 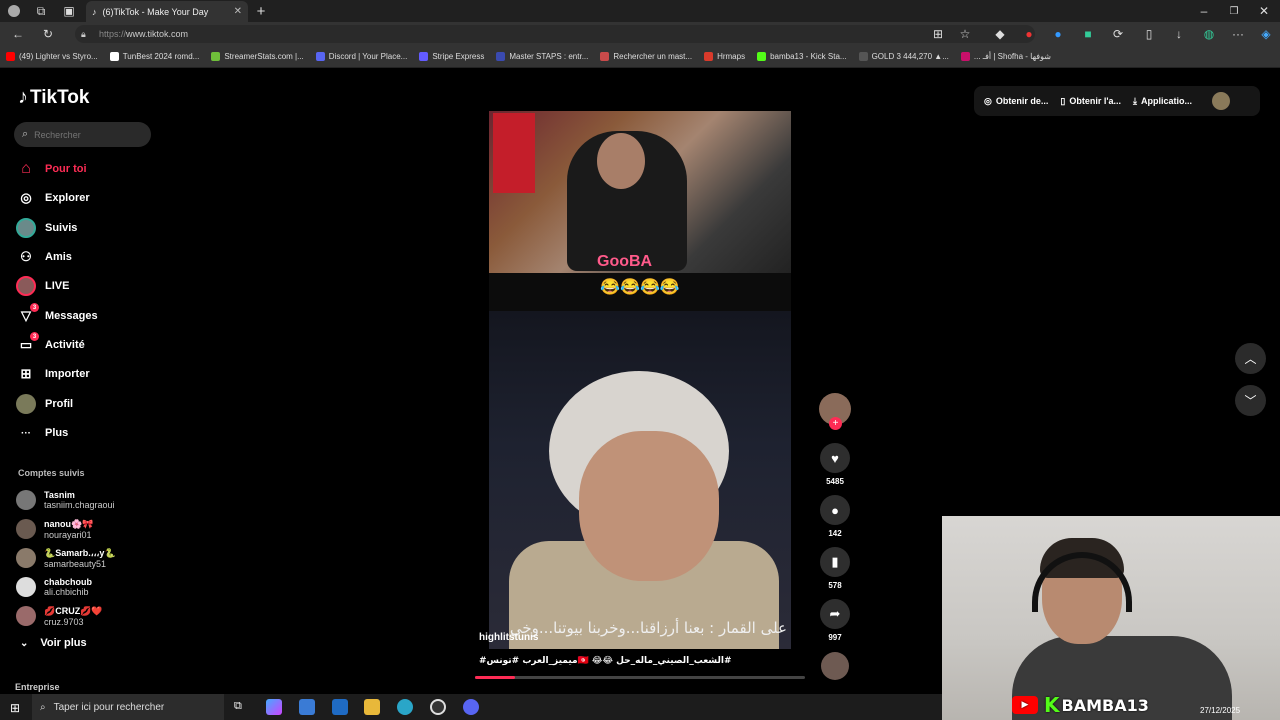 I want to click on workspaces-icon: ⧉, so click(x=41, y=11).